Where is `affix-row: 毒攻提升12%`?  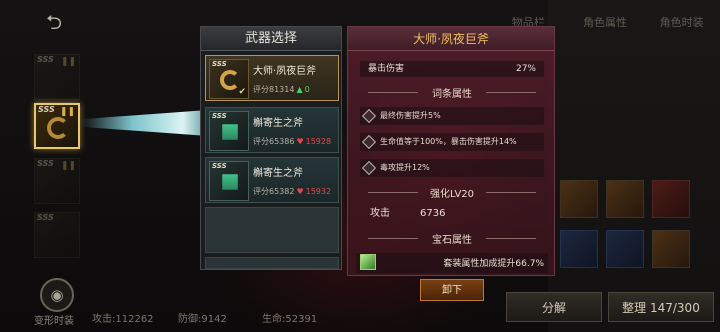
affix-row: 毒攻提升12% is located at coordinates (452, 168).